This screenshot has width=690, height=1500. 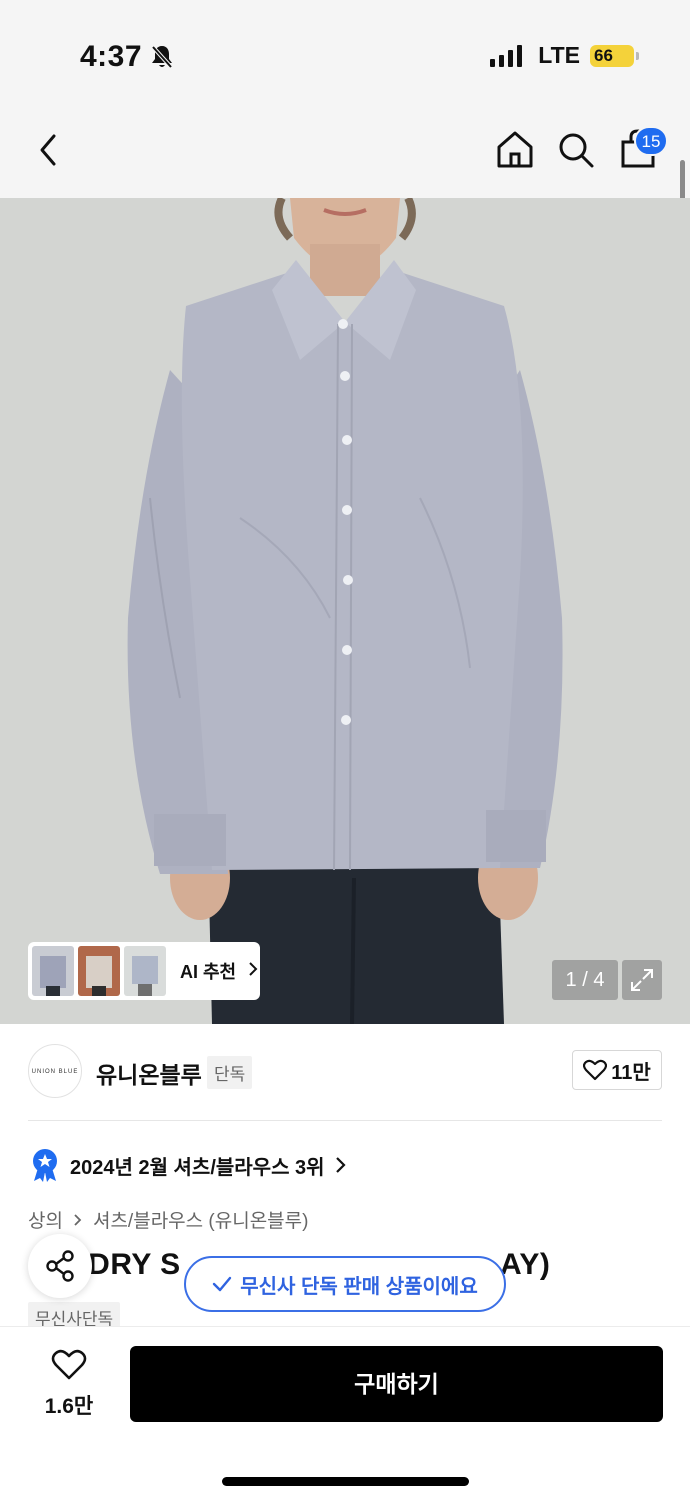 I want to click on home-icon, so click(x=515, y=151).